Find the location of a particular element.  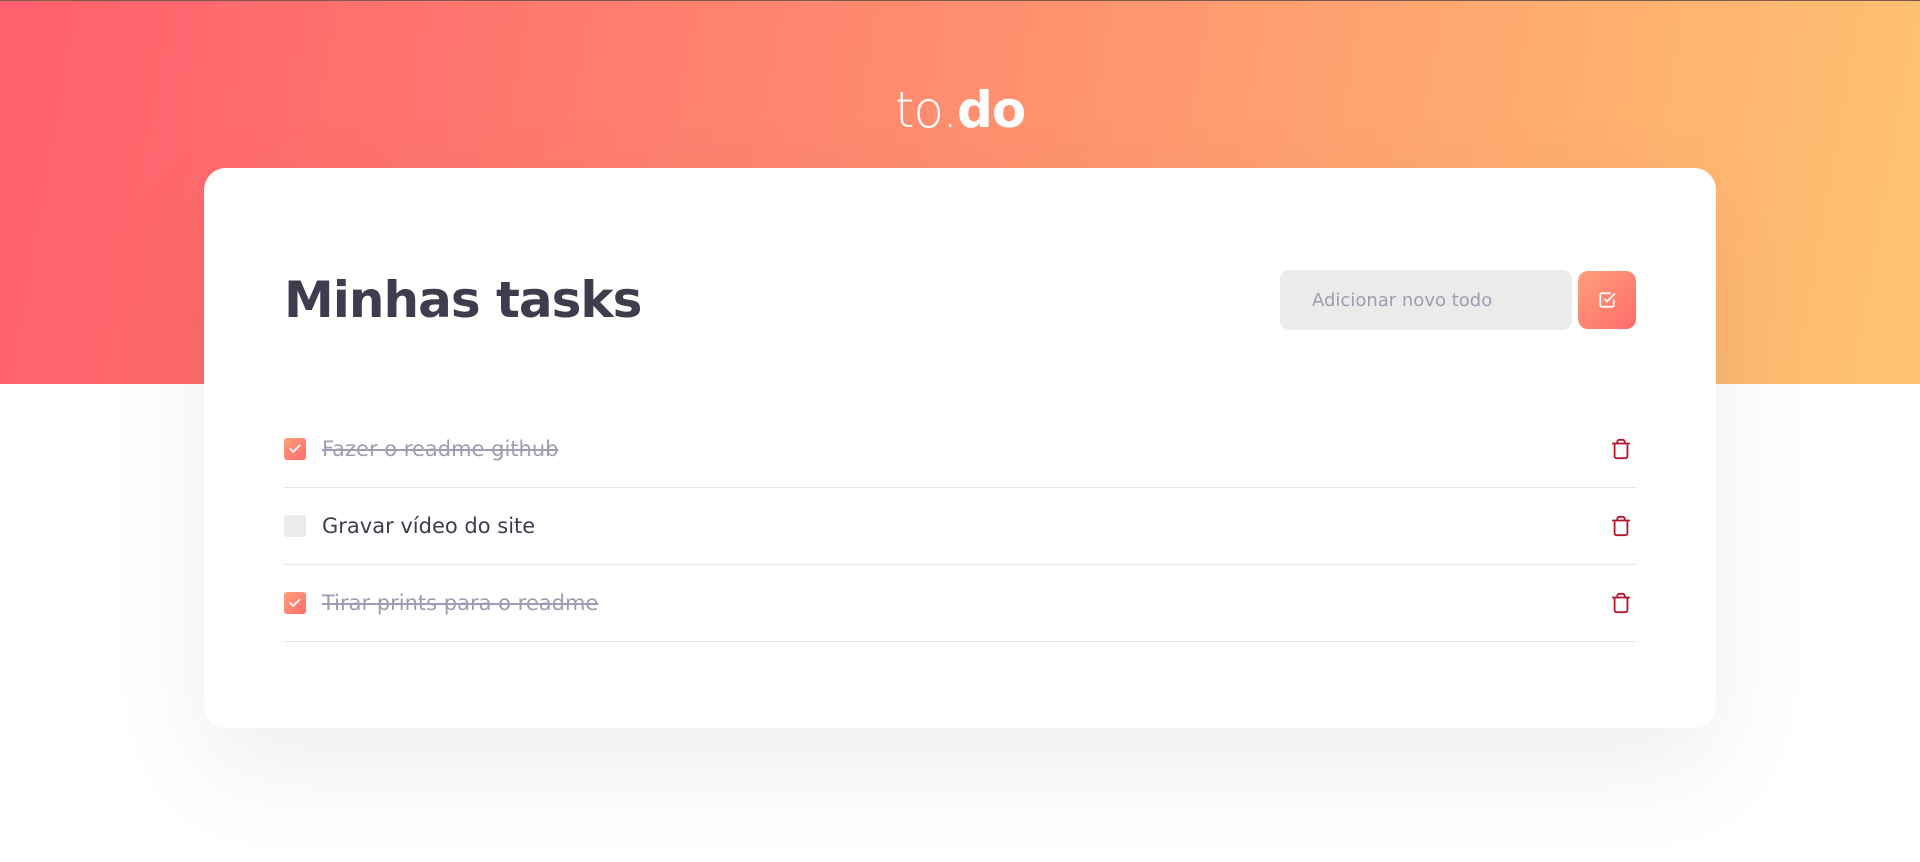

task-item: Gravar vídeo do site is located at coordinates (960, 526).